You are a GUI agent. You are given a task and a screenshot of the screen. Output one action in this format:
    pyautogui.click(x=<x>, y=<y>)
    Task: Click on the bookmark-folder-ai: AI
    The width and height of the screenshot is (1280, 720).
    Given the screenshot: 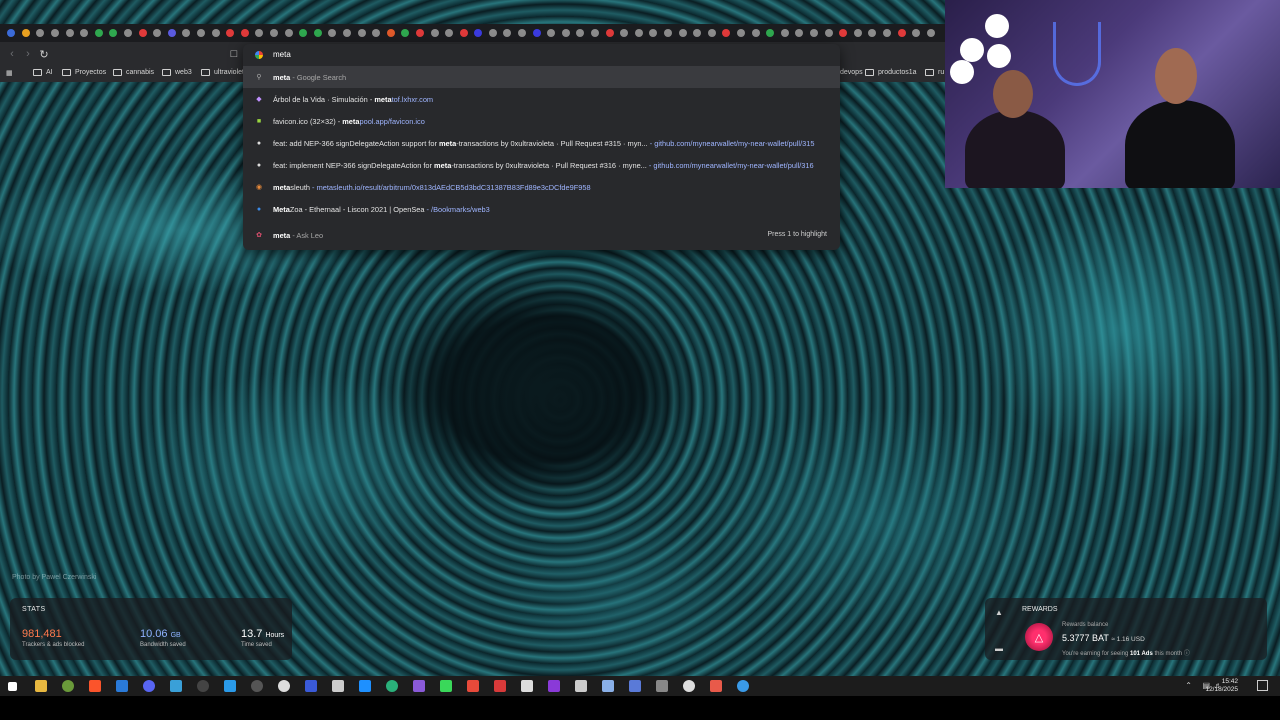 What is the action you would take?
    pyautogui.click(x=43, y=72)
    